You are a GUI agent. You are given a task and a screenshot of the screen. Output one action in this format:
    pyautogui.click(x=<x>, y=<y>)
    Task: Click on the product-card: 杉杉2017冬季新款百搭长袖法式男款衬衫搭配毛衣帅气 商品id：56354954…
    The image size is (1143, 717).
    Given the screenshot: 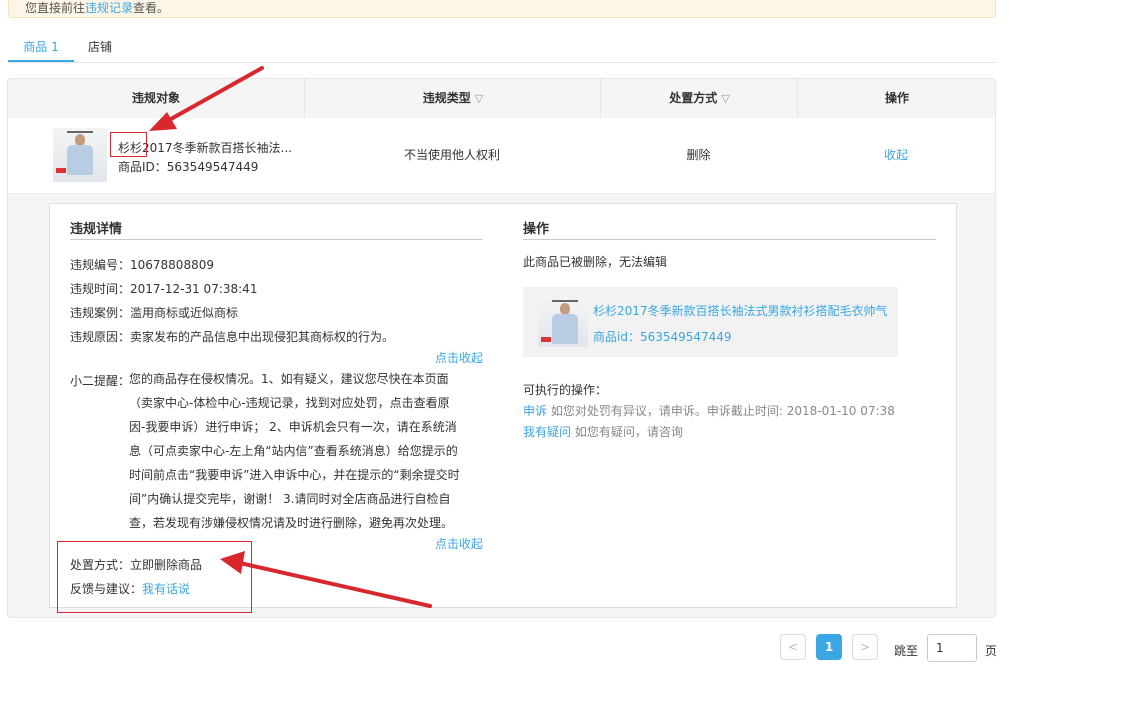 What is the action you would take?
    pyautogui.click(x=710, y=322)
    